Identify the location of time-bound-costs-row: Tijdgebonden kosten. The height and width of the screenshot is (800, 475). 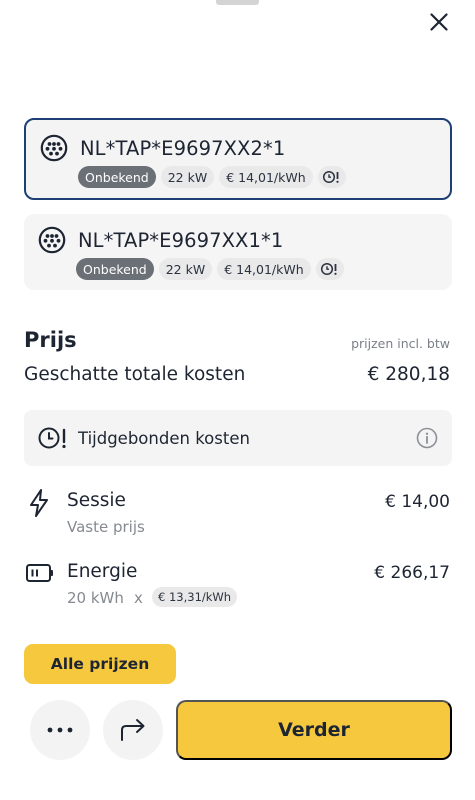
(238, 438).